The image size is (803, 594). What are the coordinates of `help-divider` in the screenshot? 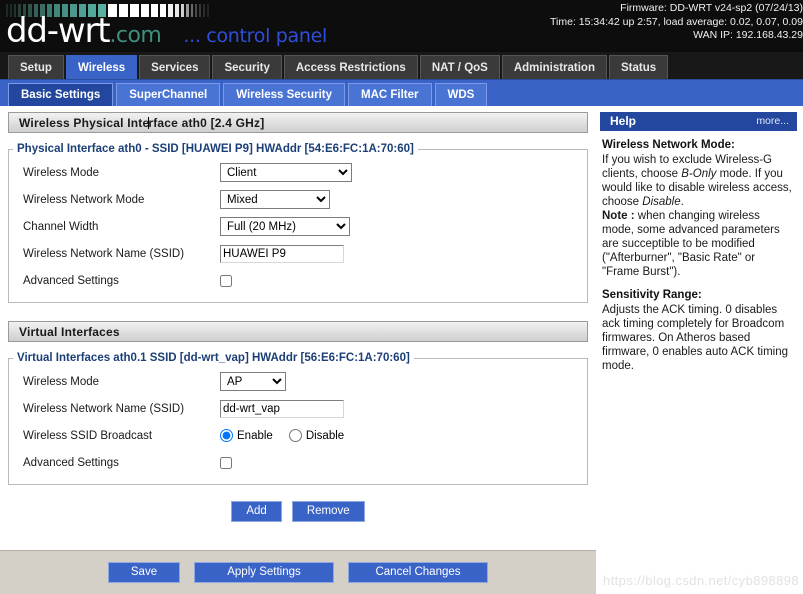 It's located at (698, 284).